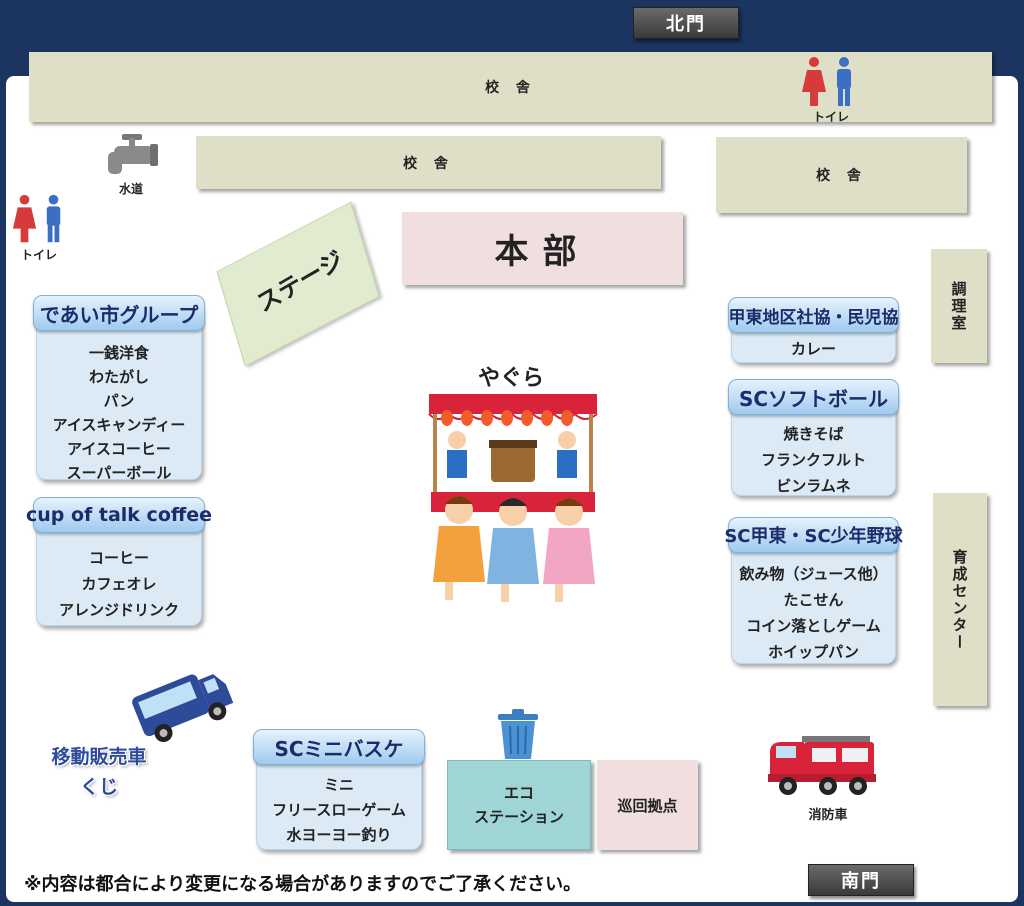 This screenshot has width=1024, height=906. I want to click on trash-can-icon, so click(518, 734).